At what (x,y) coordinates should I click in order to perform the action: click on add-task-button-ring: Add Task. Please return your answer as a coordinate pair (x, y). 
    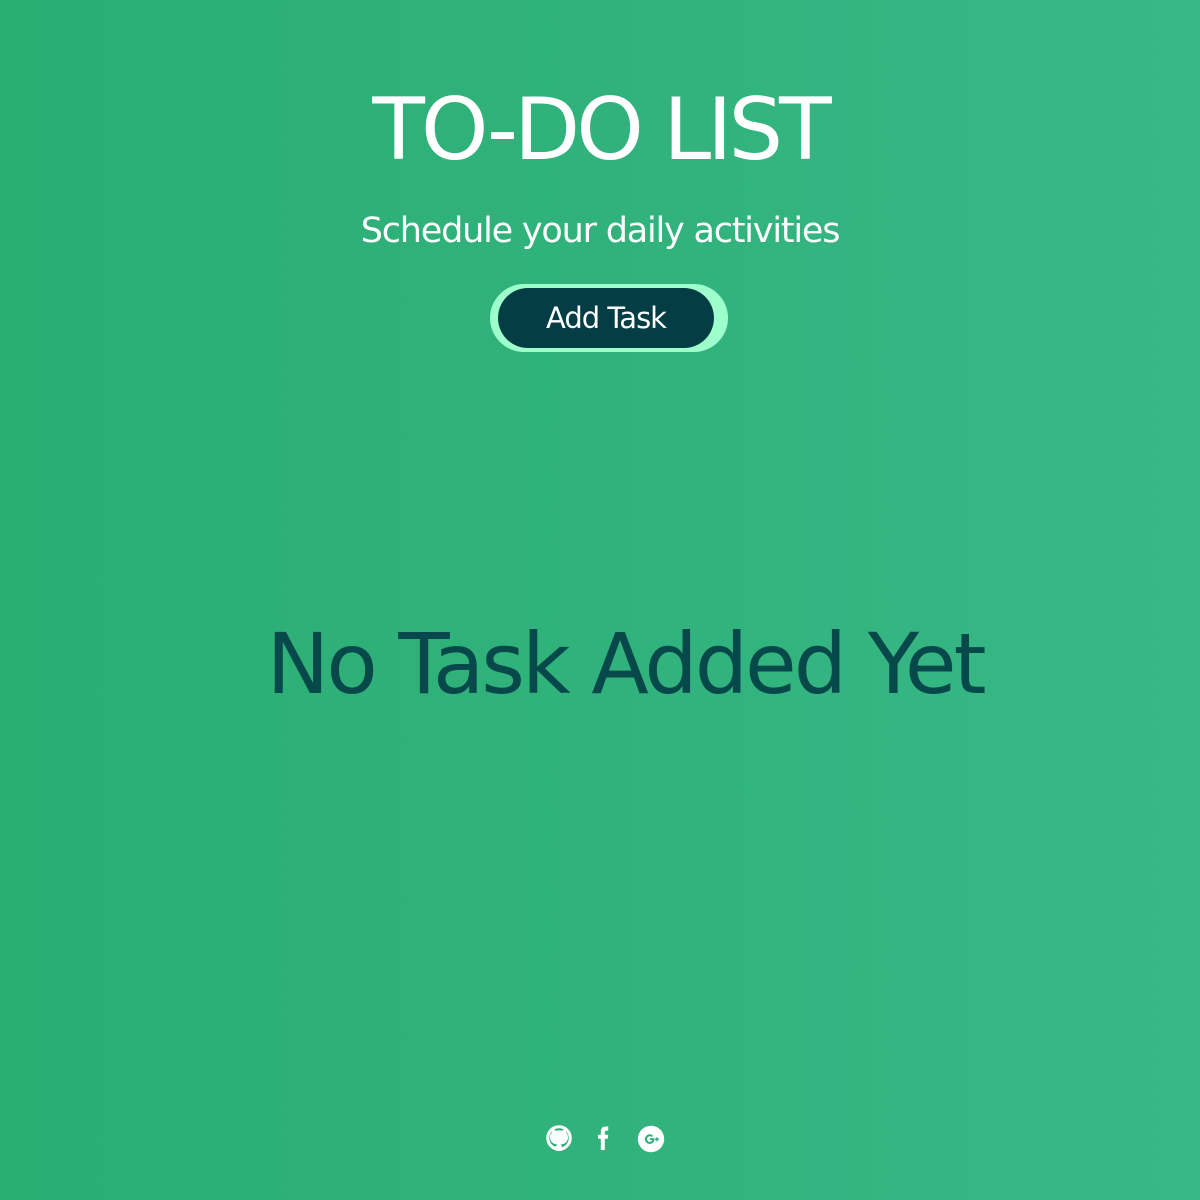
    Looking at the image, I should click on (609, 318).